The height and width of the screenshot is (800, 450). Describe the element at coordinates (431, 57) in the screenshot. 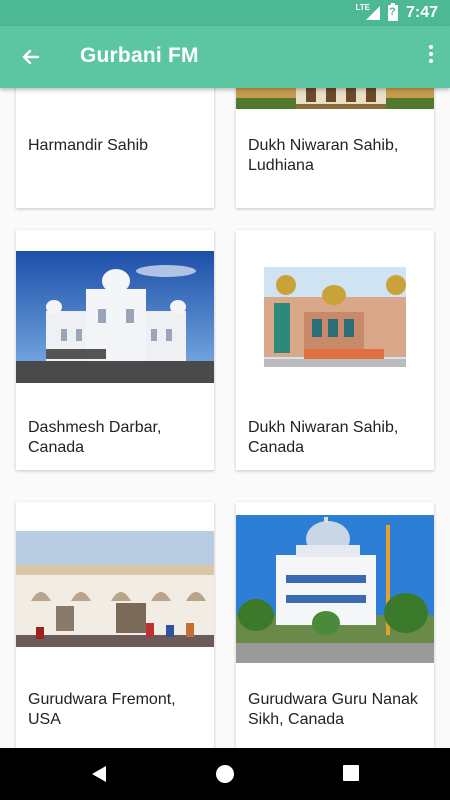

I see `more-vertical-icon` at that location.